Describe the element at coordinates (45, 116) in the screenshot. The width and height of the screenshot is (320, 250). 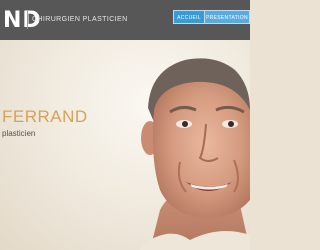
I see `surgeon-name: FERRAND` at that location.